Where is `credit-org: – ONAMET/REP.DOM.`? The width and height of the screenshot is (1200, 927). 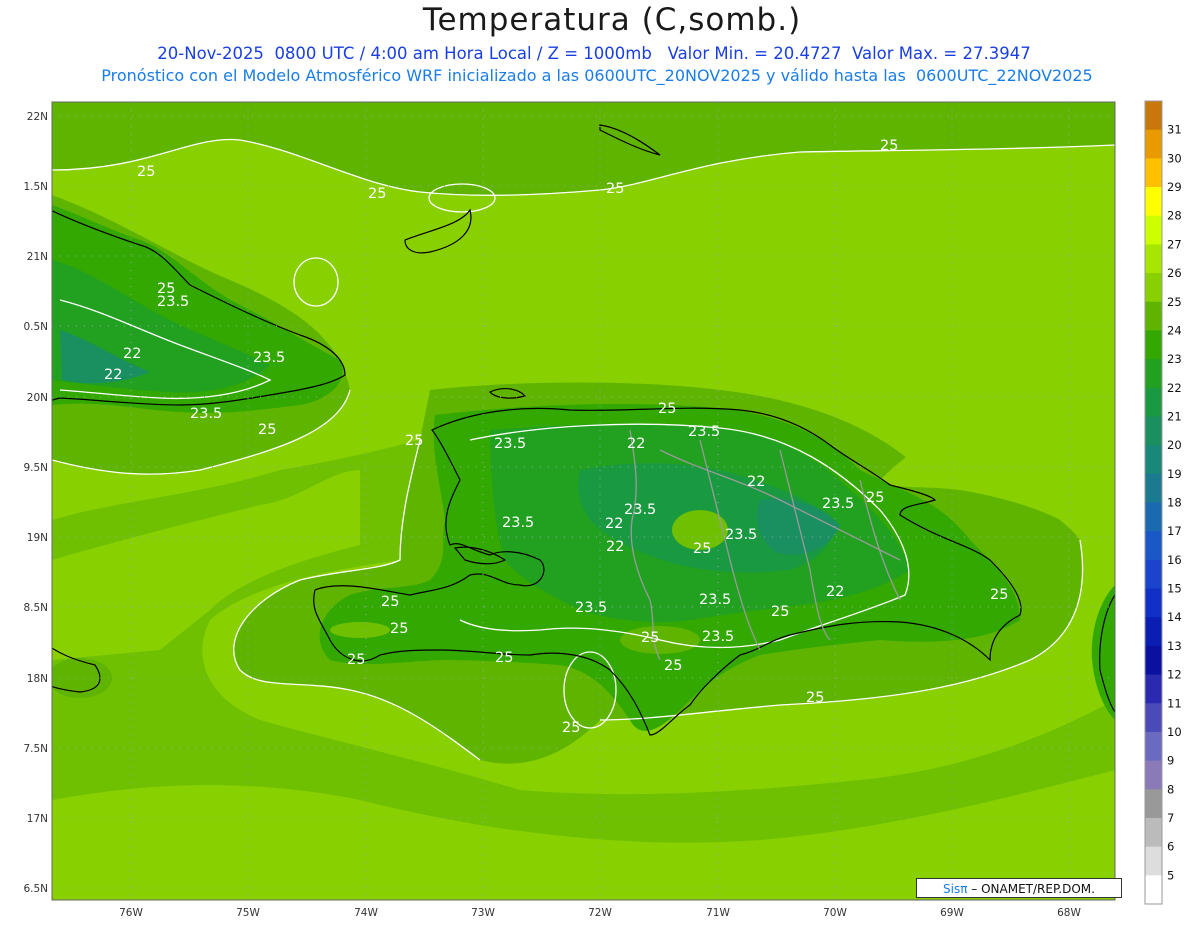 credit-org: – ONAMET/REP.DOM. is located at coordinates (1031, 889).